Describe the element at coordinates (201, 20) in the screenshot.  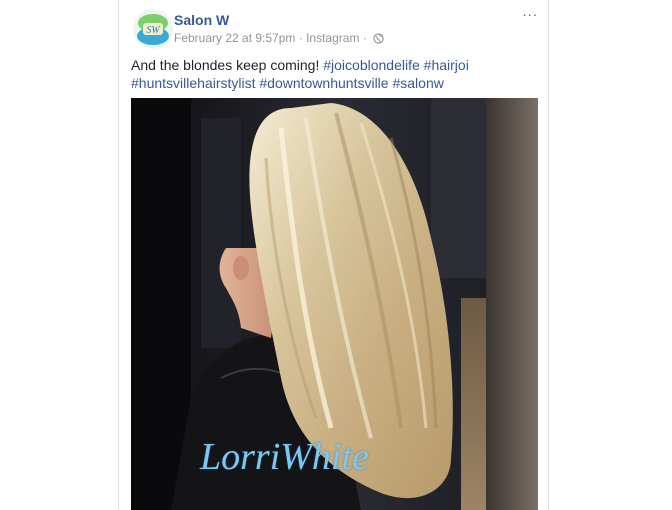
I see `page-name-link: Salon W` at that location.